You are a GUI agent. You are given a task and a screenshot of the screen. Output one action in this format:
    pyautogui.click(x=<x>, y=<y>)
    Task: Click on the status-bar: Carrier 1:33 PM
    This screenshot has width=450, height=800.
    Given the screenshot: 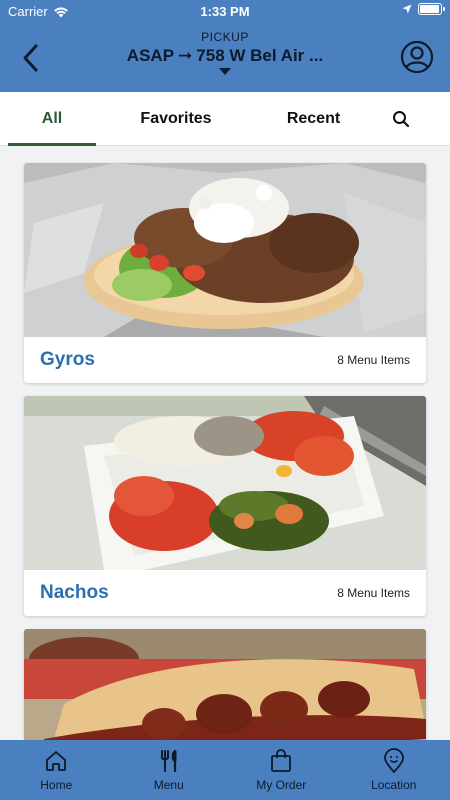 What is the action you would take?
    pyautogui.click(x=225, y=11)
    